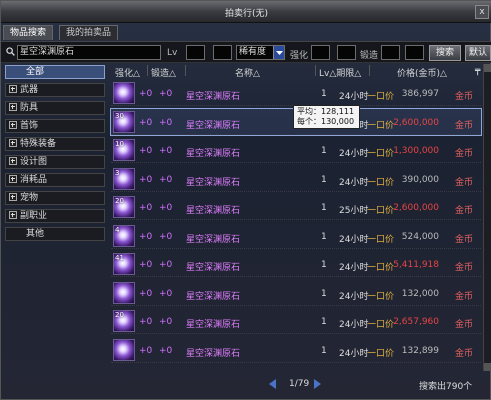 The image size is (491, 400). What do you see at coordinates (55, 198) in the screenshot?
I see `sidebar-item-pets: 宠物` at bounding box center [55, 198].